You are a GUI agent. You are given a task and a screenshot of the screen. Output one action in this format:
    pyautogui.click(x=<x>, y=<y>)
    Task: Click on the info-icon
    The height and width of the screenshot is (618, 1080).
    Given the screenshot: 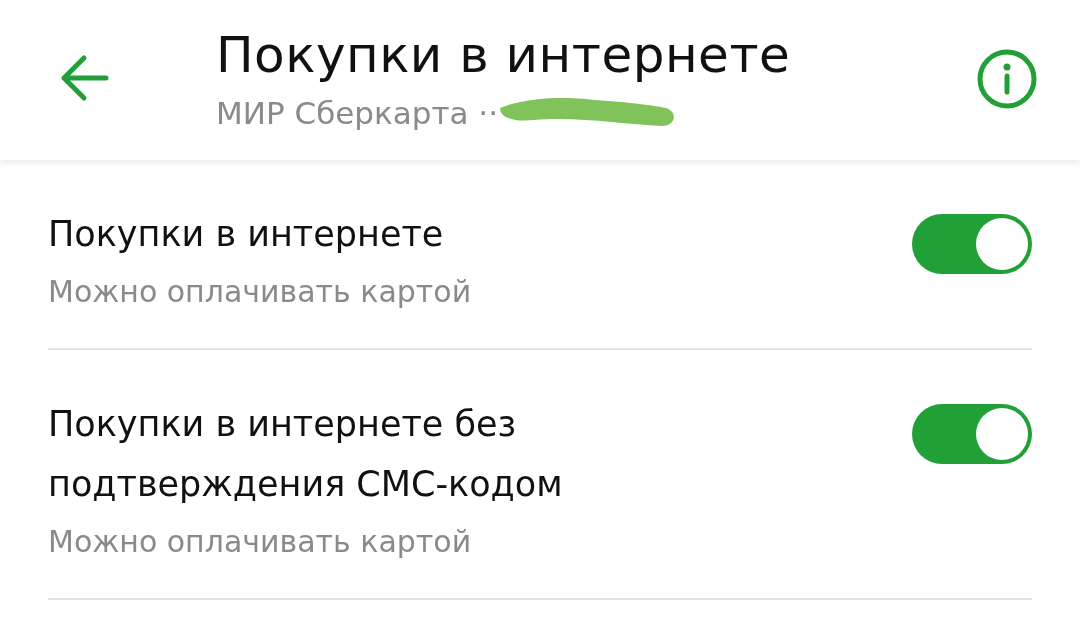 What is the action you would take?
    pyautogui.click(x=1007, y=79)
    